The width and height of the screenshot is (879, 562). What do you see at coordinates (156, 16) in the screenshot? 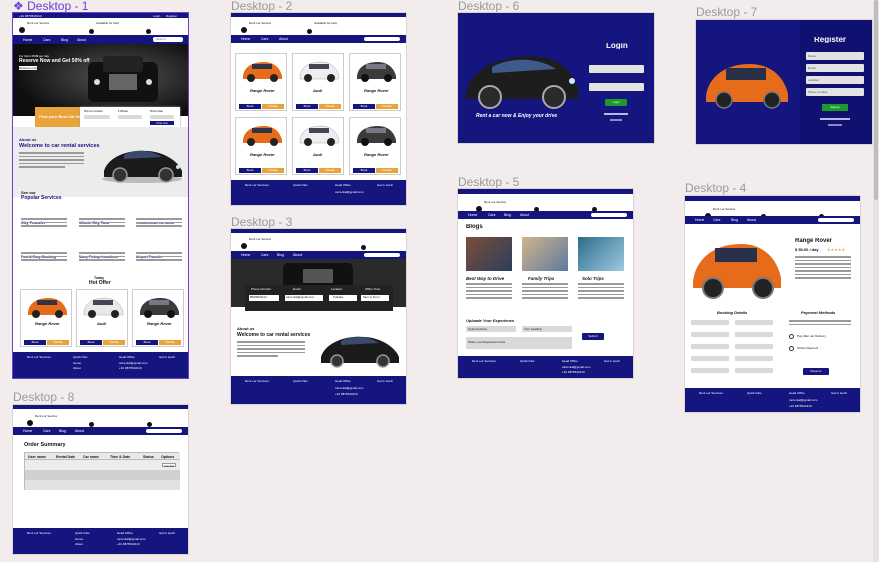
I see `topbar-login-link: Login` at bounding box center [156, 16].